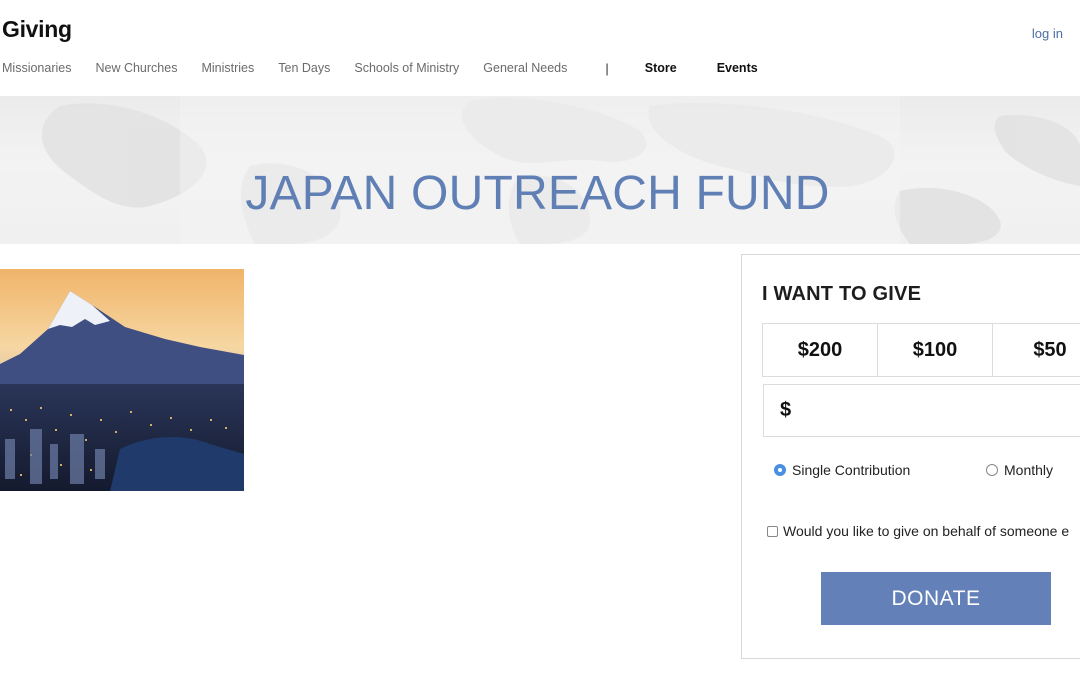  Describe the element at coordinates (992, 470) in the screenshot. I see `radio-unselected-icon` at that location.